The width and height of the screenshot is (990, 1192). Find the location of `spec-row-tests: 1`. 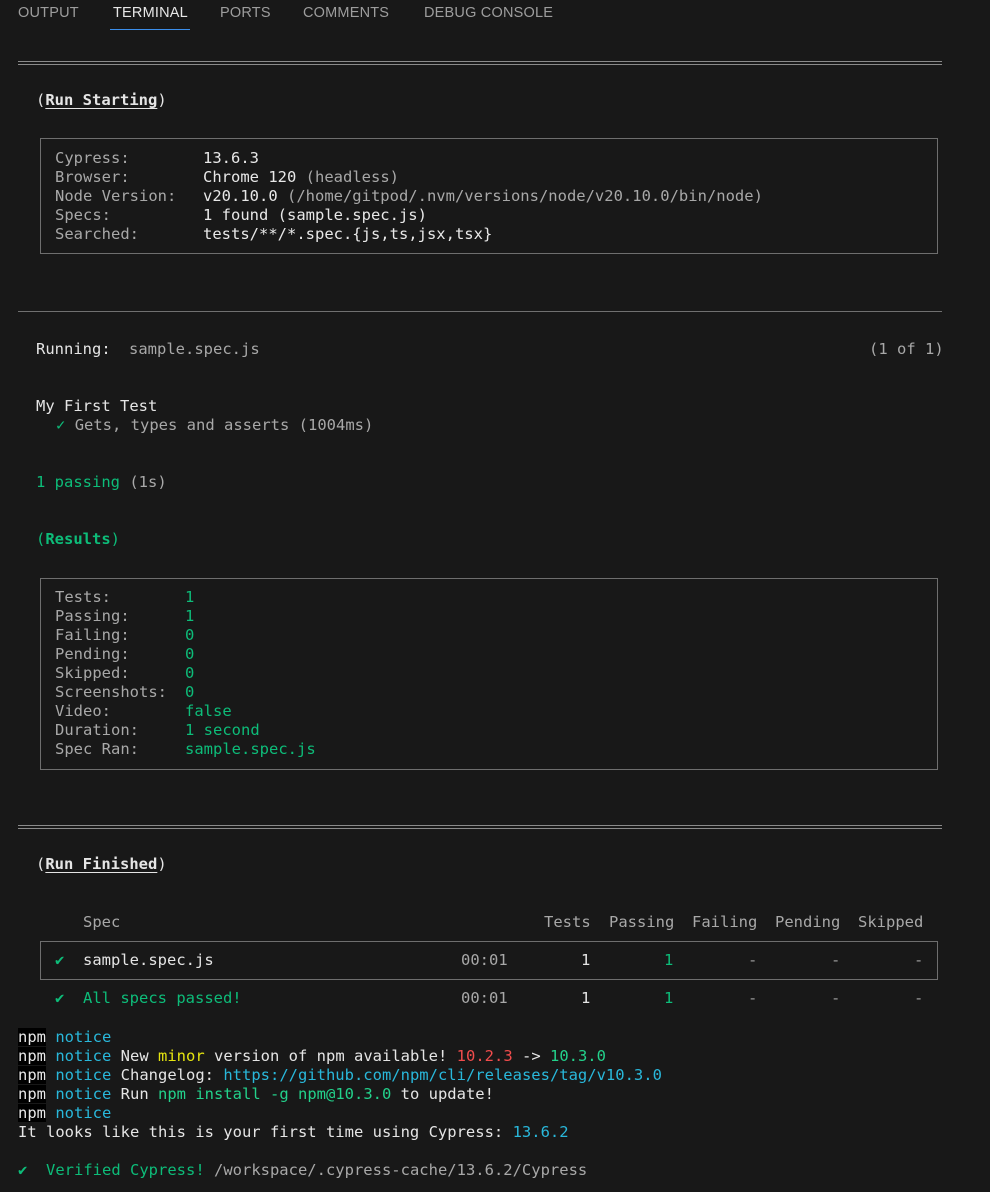

spec-row-tests: 1 is located at coordinates (586, 960).